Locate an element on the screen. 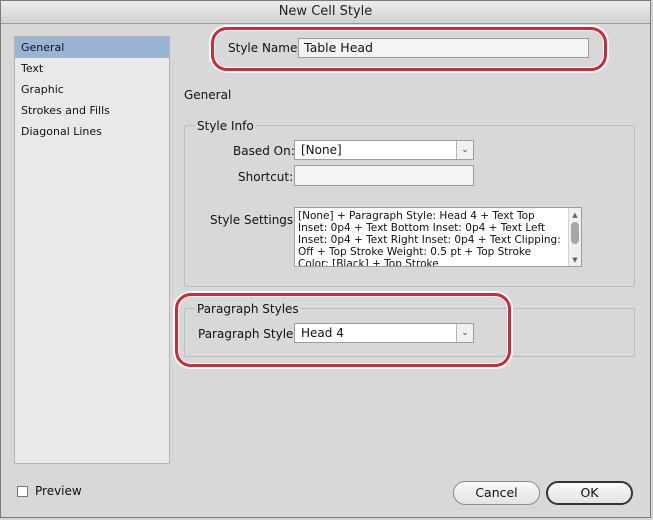  style-settings-label: Style Settings: is located at coordinates (254, 220).